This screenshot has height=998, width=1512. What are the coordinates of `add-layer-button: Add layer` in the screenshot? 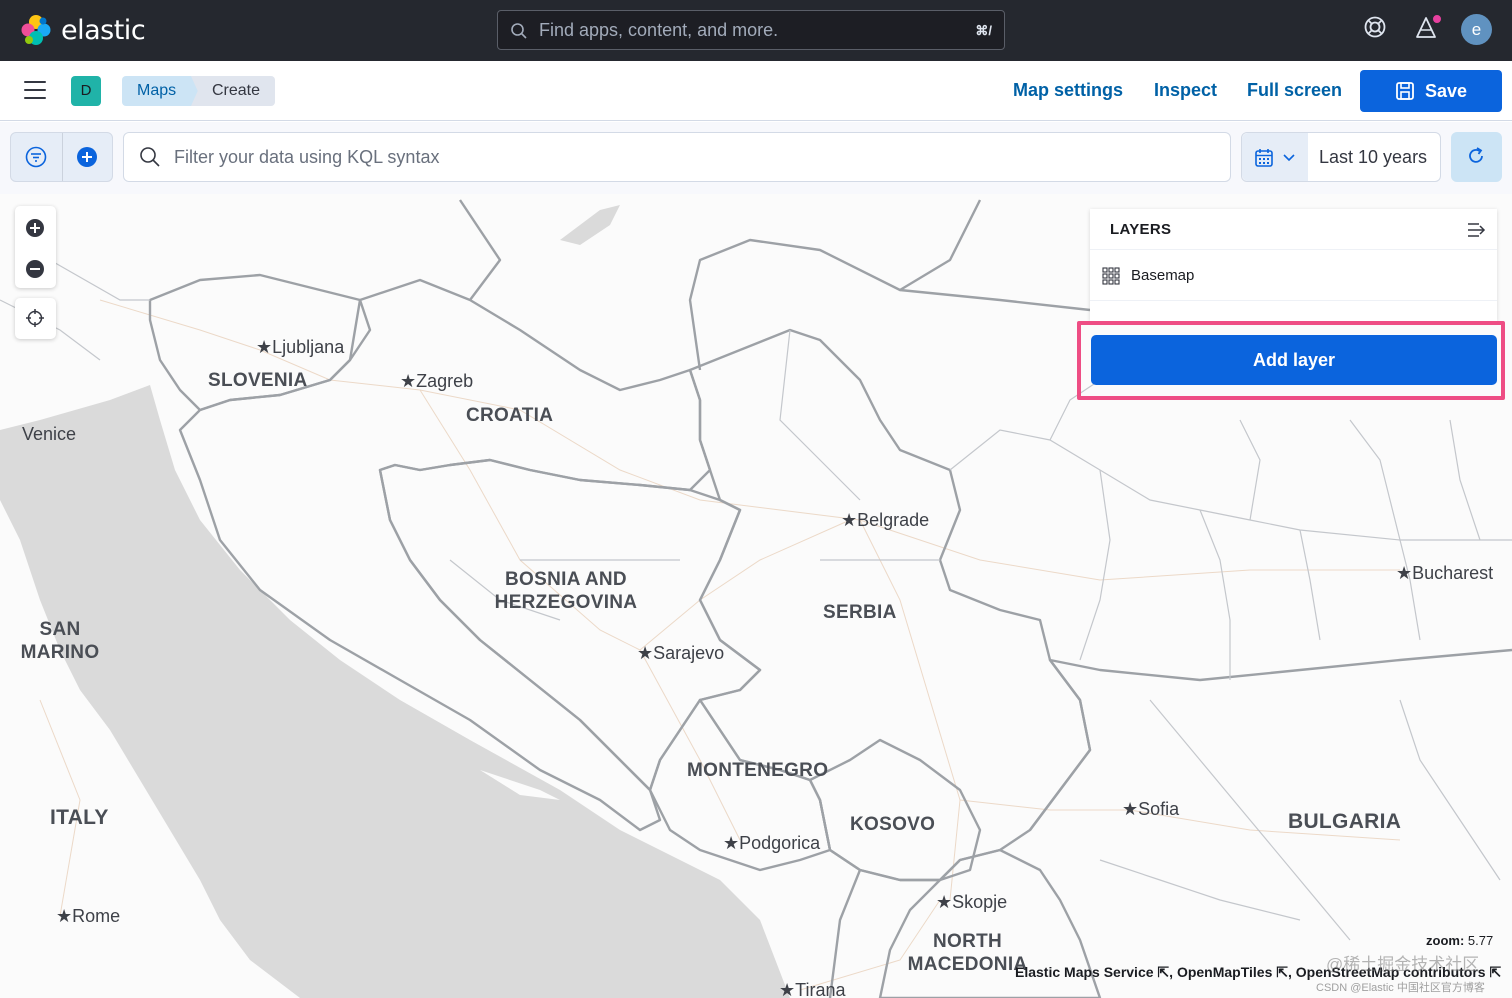 It's located at (1294, 360).